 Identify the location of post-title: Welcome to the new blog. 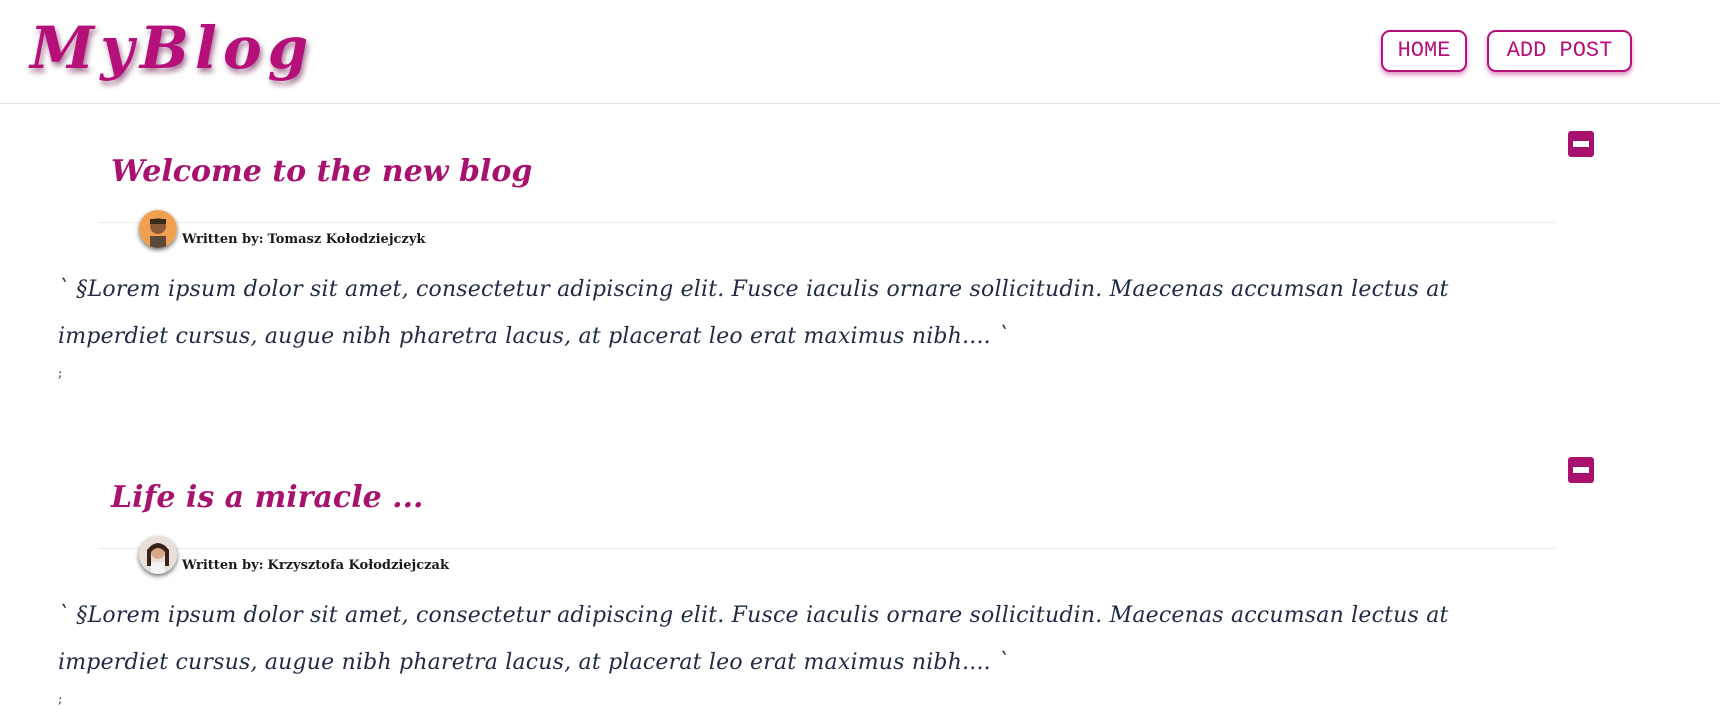
(321, 171).